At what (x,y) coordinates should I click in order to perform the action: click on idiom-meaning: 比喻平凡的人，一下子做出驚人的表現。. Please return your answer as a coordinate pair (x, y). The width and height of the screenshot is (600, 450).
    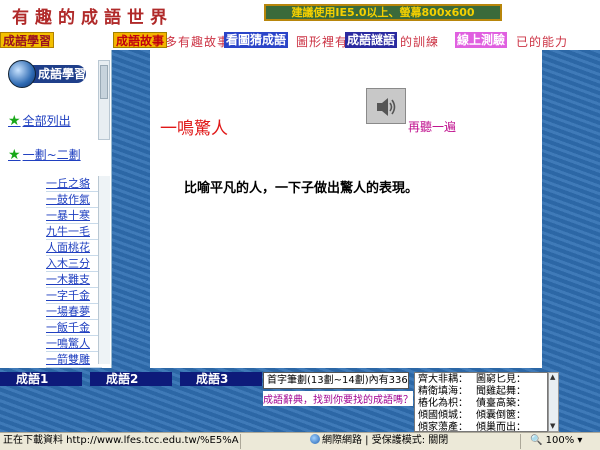
    Looking at the image, I should click on (301, 188).